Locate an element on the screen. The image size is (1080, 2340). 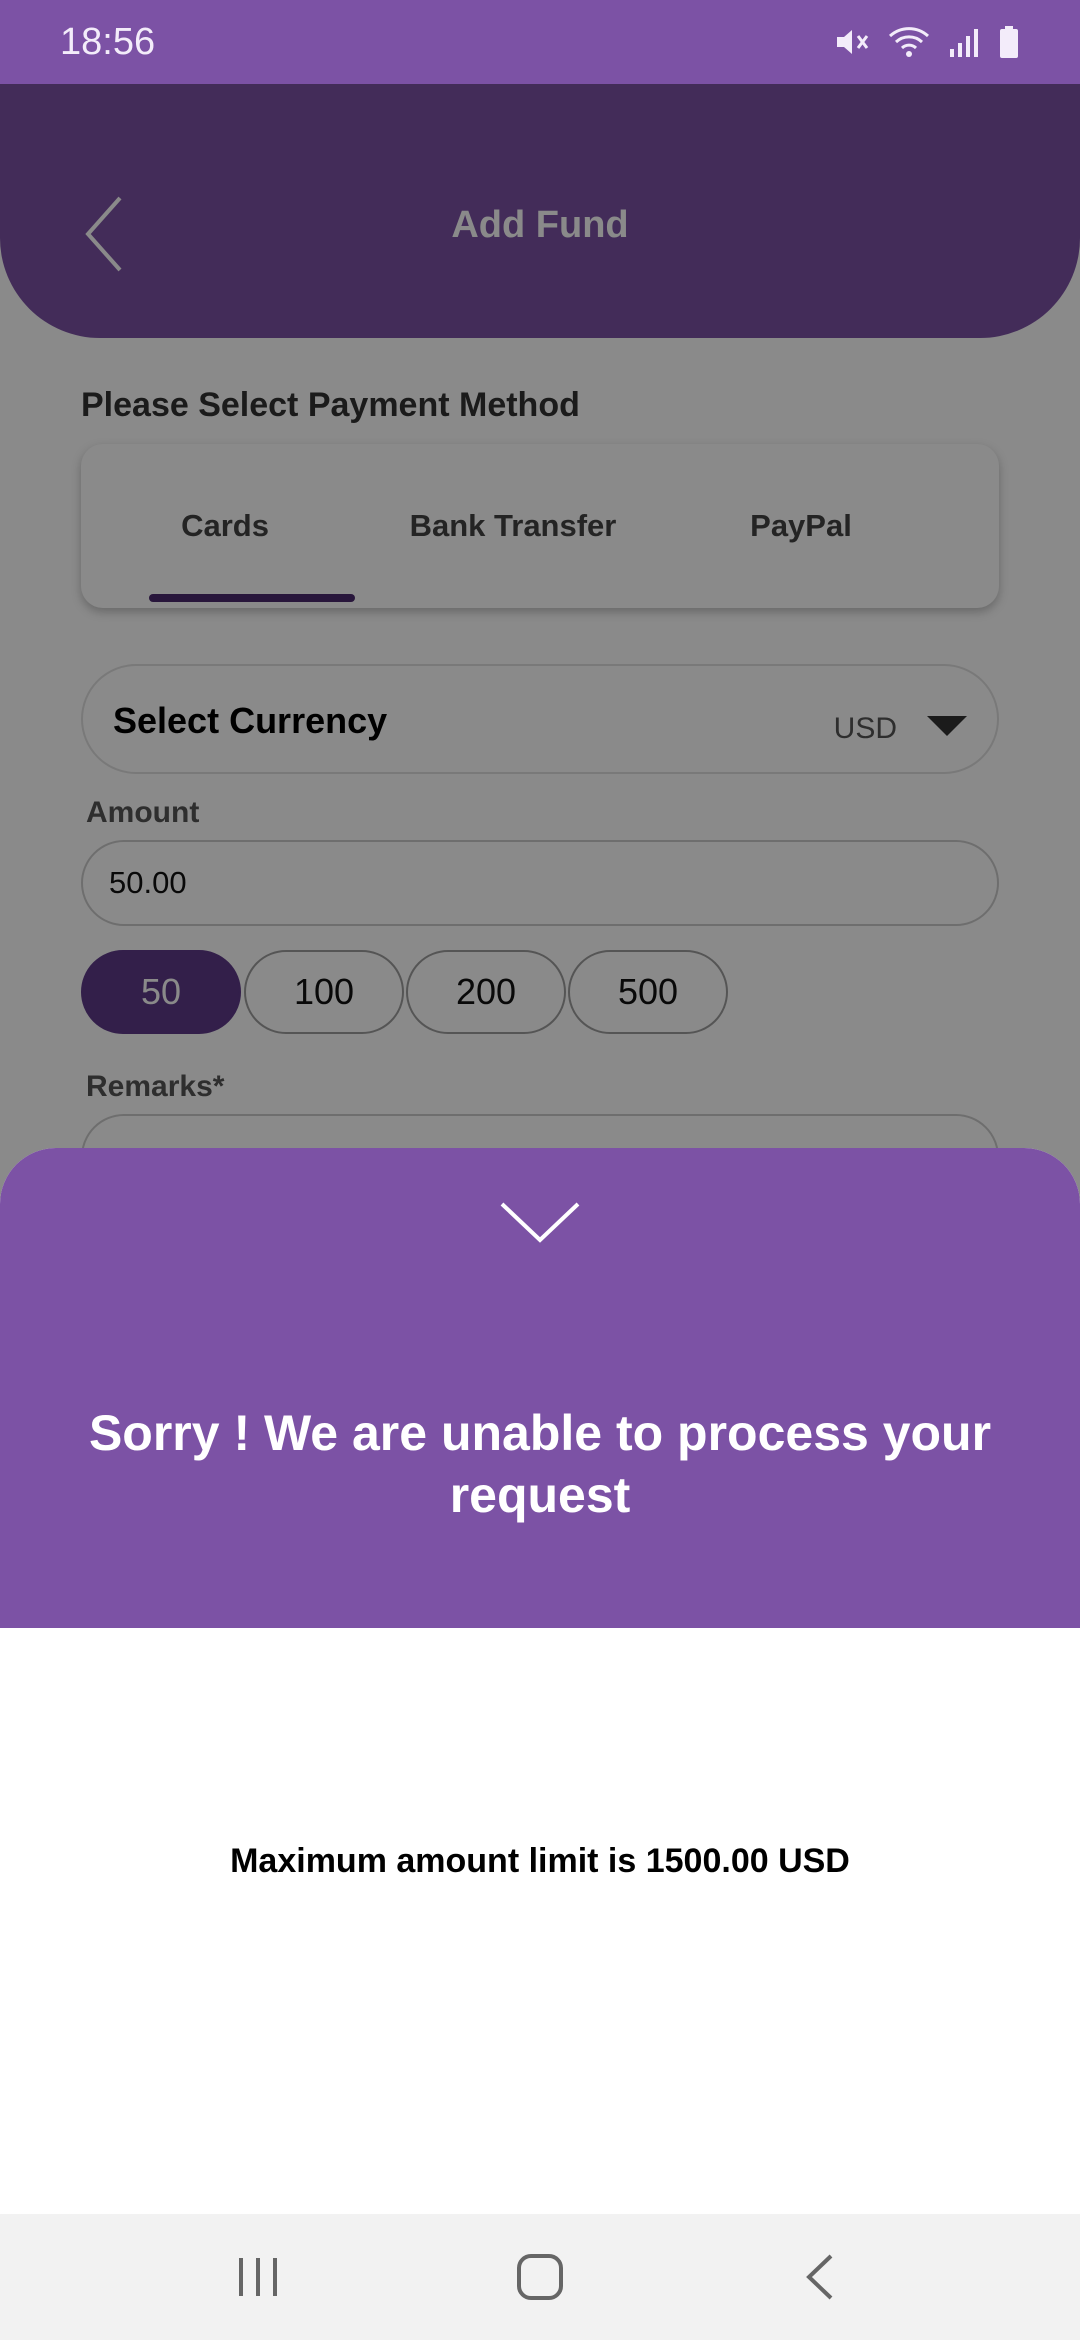
chevron-down-icon is located at coordinates (540, 1222).